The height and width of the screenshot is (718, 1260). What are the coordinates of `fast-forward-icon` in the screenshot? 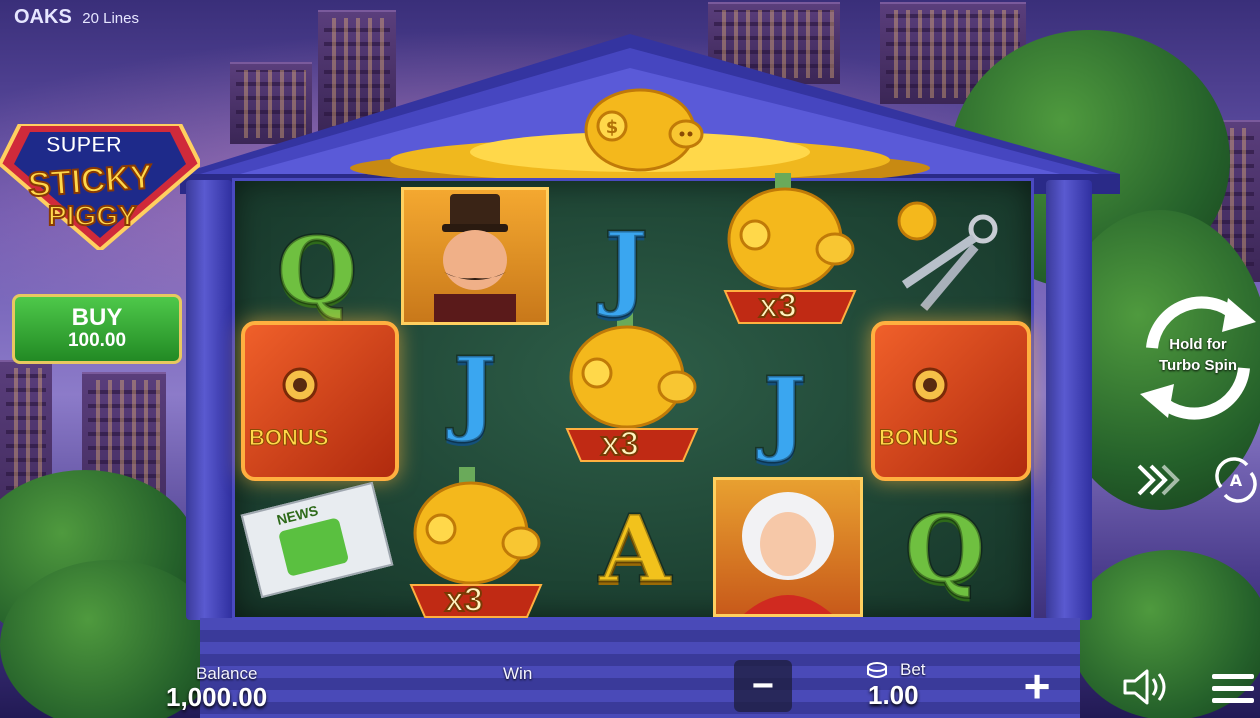 It's located at (1158, 480).